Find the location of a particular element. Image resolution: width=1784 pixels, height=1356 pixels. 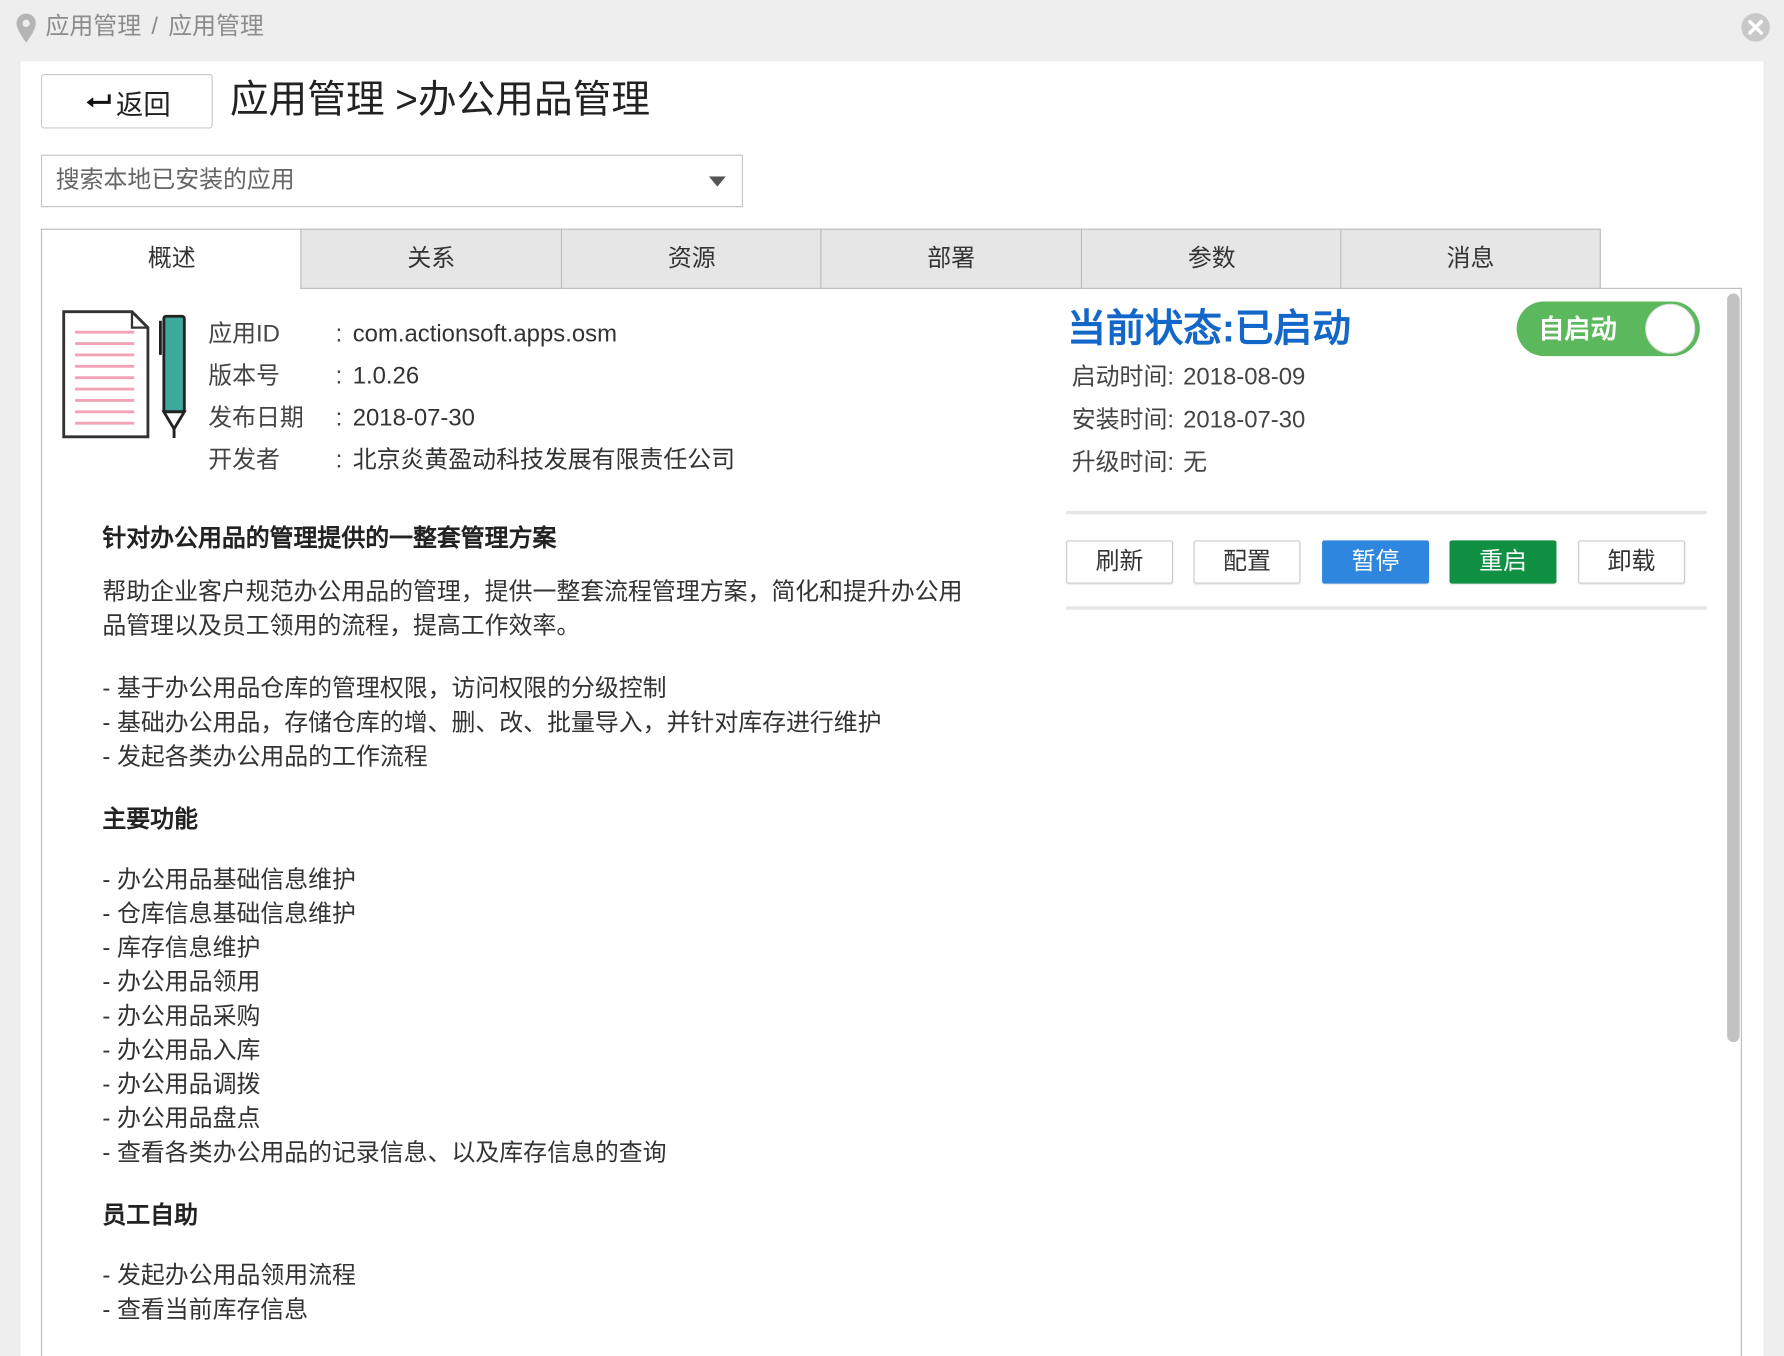

vertical-scrollbar is located at coordinates (1733, 668).